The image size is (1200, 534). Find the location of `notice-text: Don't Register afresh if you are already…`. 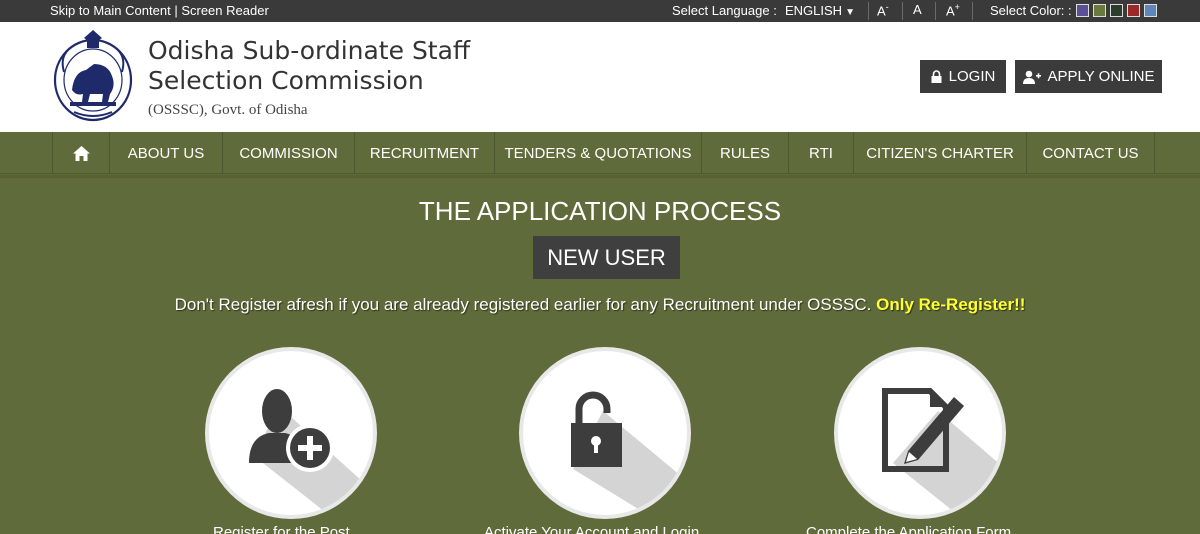

notice-text: Don't Register afresh if you are already… is located at coordinates (523, 304).